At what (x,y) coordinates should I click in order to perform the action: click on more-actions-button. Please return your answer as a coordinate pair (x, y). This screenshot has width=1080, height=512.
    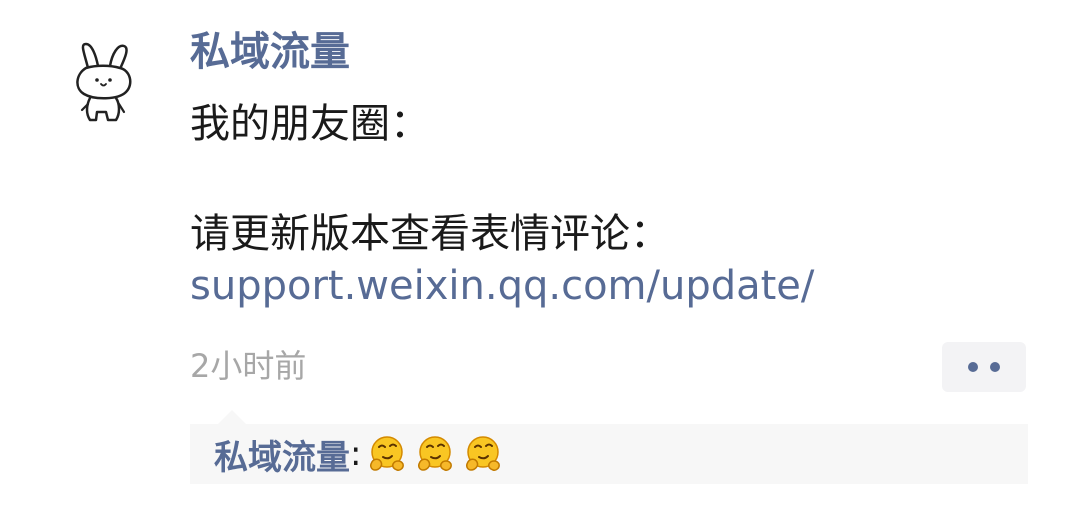
    Looking at the image, I should click on (984, 367).